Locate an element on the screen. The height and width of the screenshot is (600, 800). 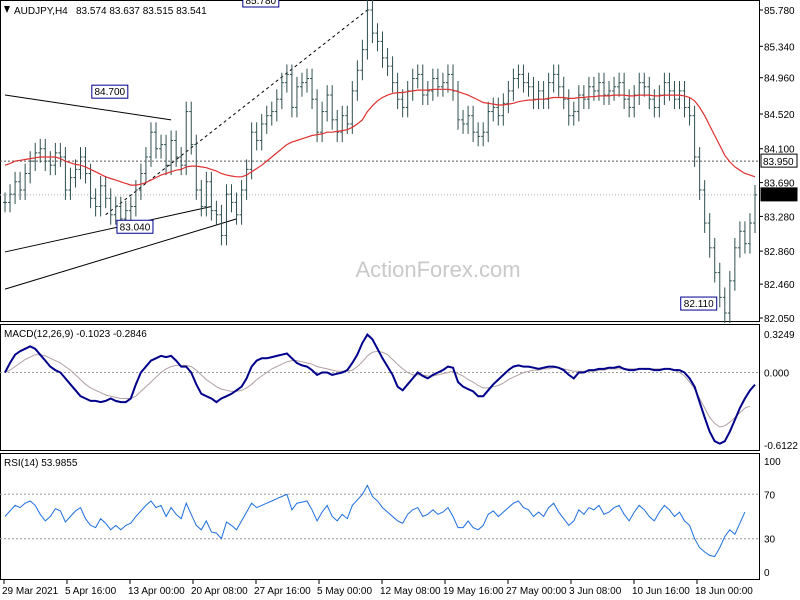
annotation-label: 84.700 is located at coordinates (110, 92).